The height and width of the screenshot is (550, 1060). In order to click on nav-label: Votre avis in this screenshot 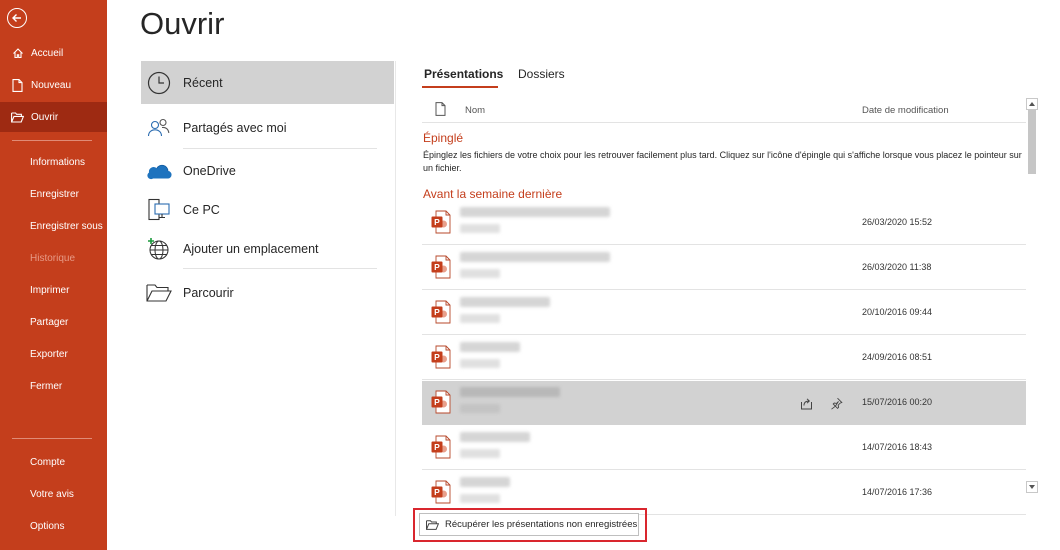, I will do `click(52, 494)`.